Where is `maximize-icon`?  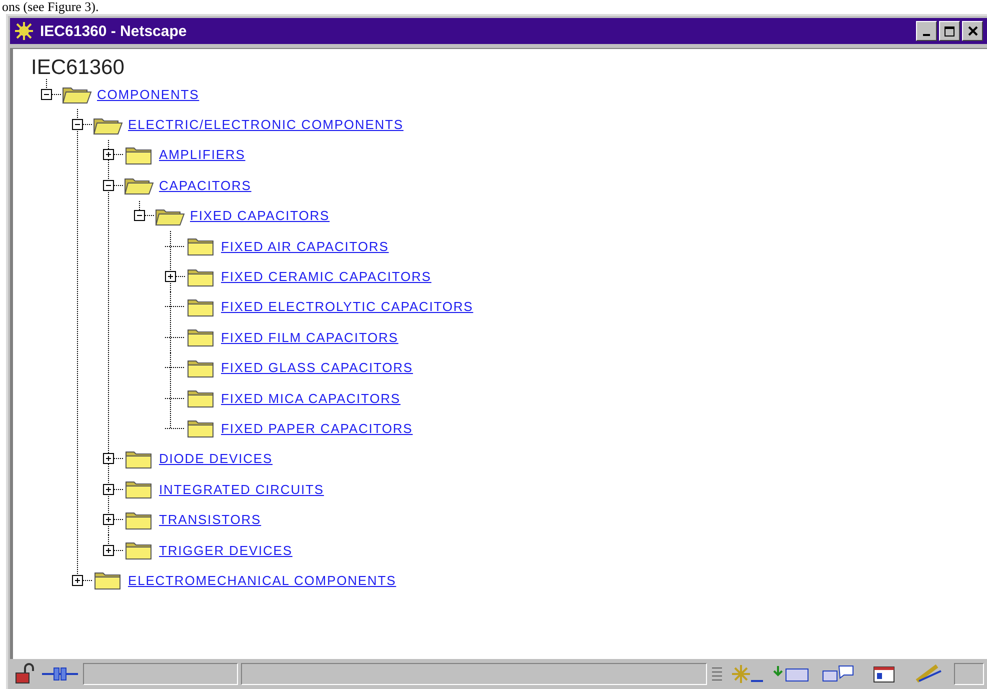 maximize-icon is located at coordinates (949, 31).